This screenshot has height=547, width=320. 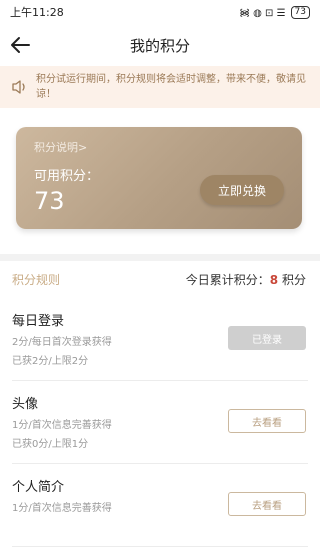 I want to click on available-points-label: 可用积分：, so click(x=67, y=176).